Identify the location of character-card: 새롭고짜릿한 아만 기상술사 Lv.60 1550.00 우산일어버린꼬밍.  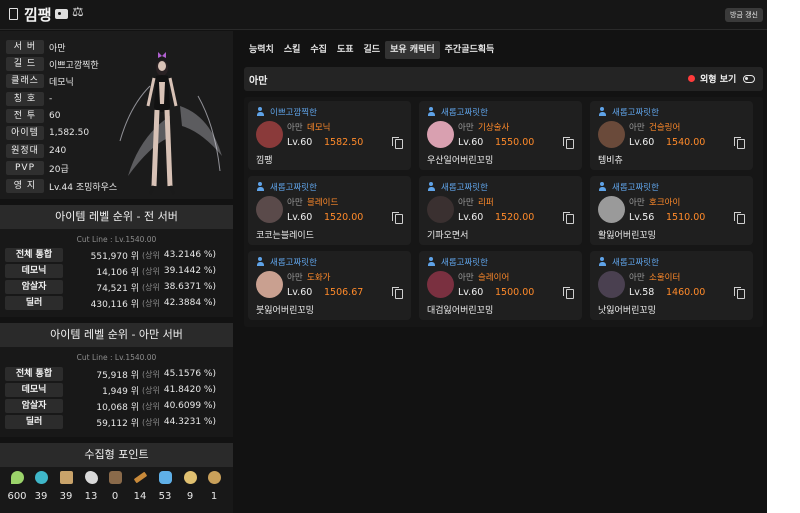
(500, 135).